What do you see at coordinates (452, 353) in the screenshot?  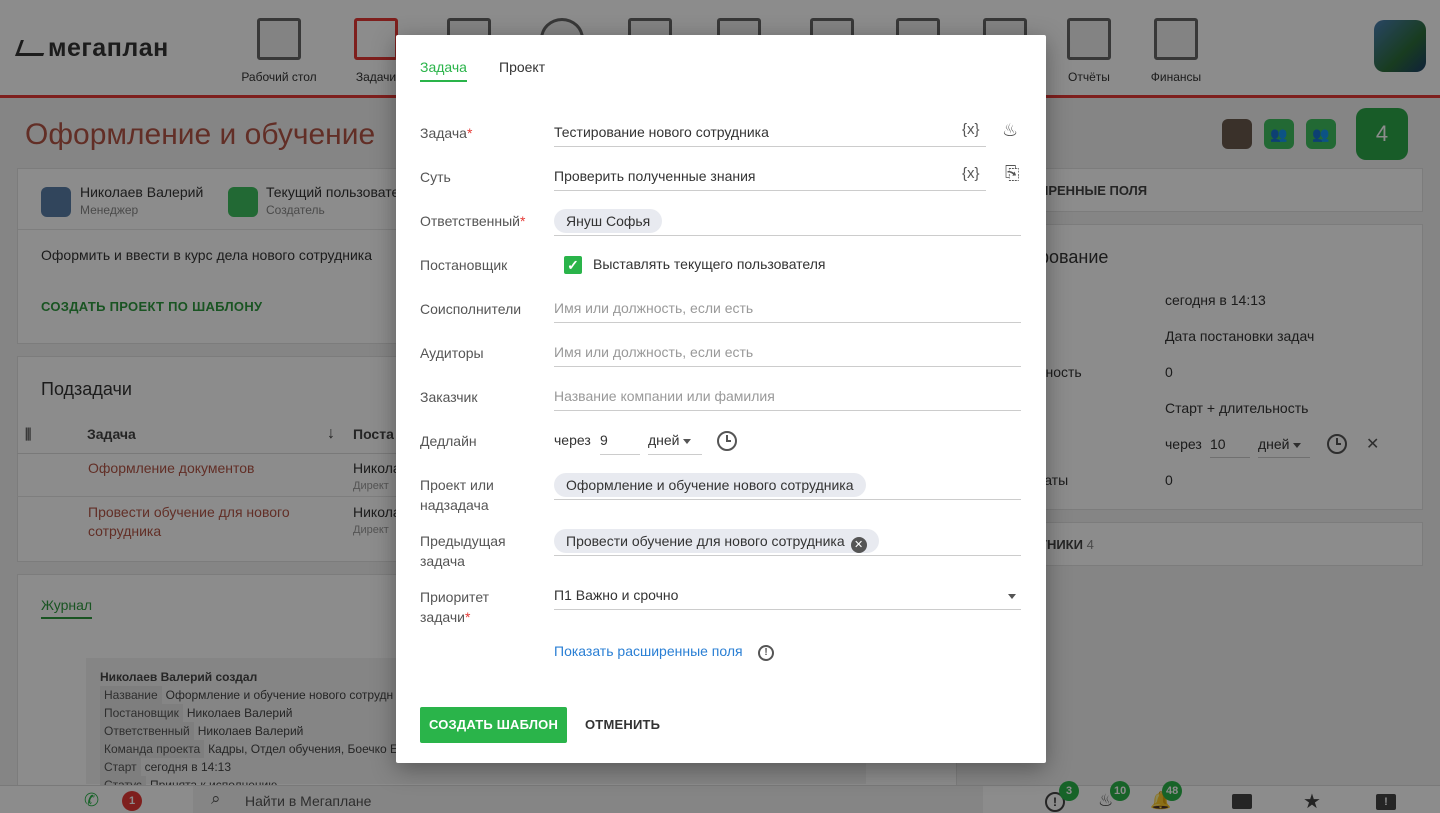 I see `auditors-label: Аудиторы` at bounding box center [452, 353].